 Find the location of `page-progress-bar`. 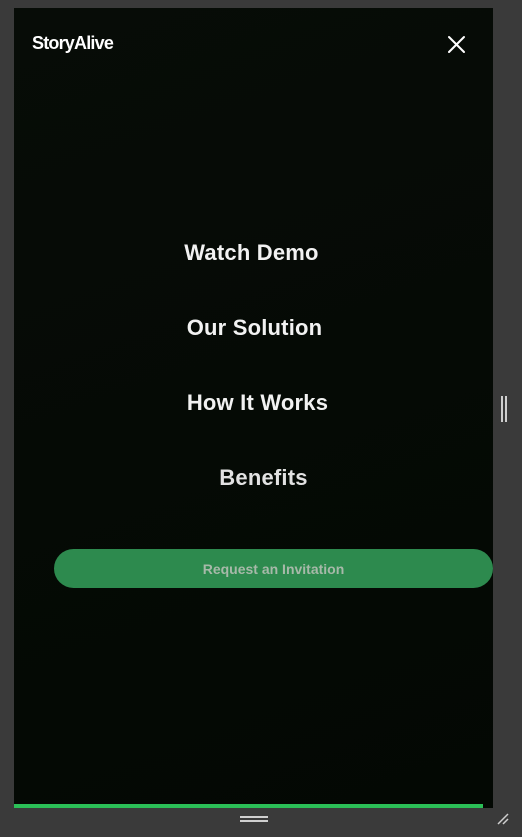

page-progress-bar is located at coordinates (248, 806).